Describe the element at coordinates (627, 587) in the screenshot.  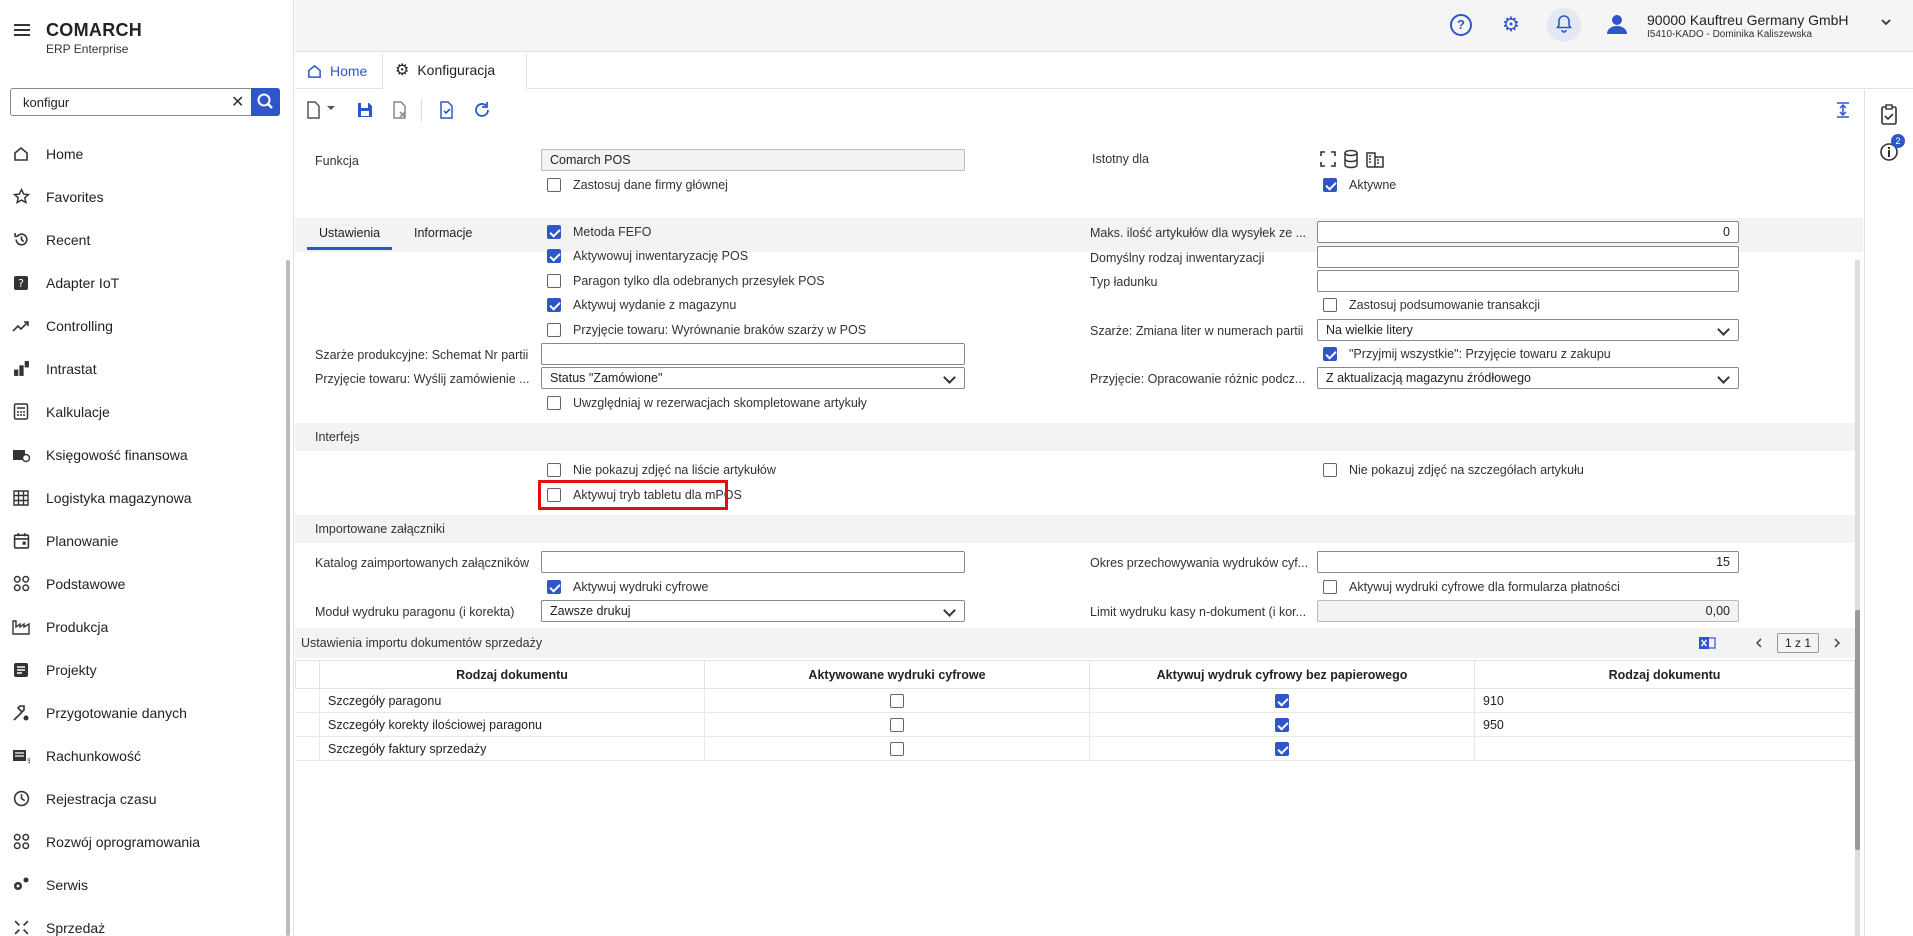
I see `aktywuj-wydruki-checkbox: Aktywuj wydruki cyfrowe` at that location.